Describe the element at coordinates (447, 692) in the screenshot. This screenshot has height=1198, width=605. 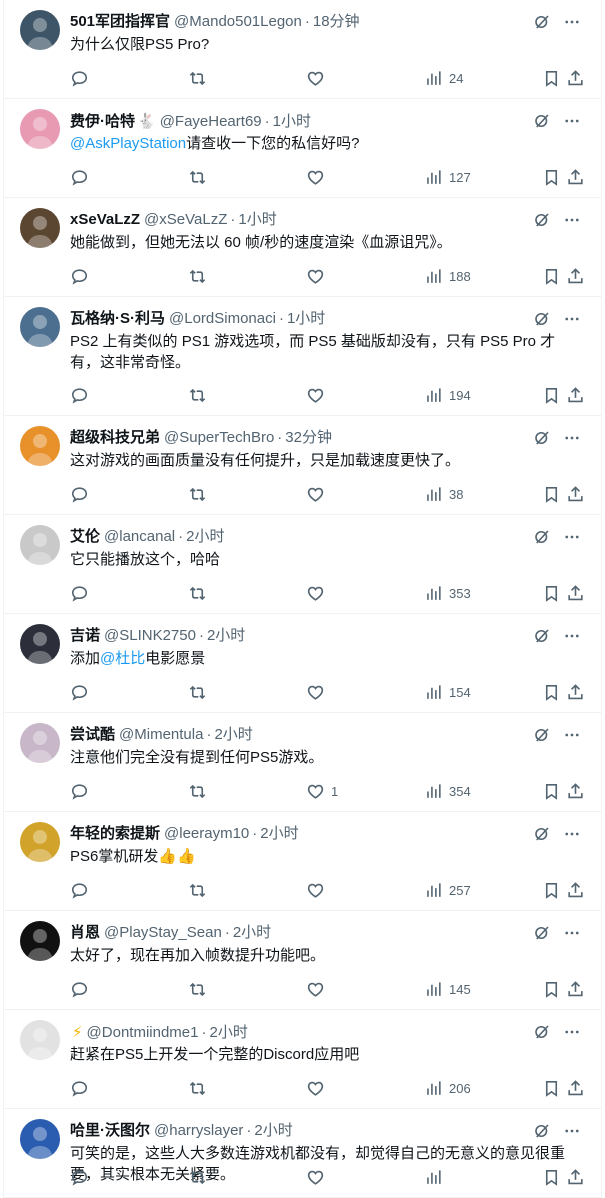
I see `views-button: 154` at that location.